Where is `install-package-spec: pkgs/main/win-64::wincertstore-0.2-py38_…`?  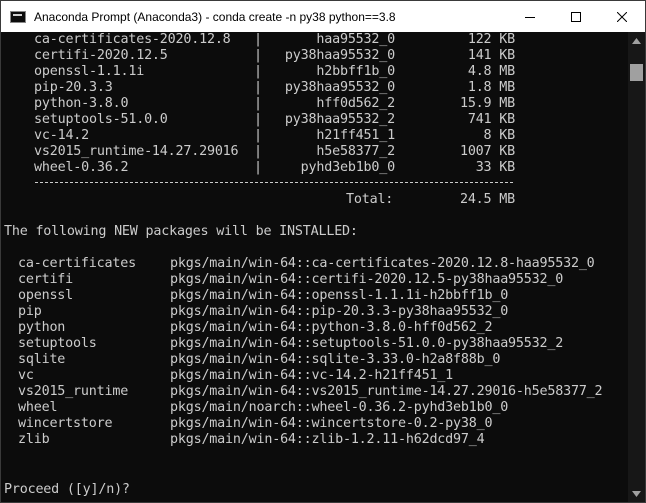
install-package-spec: pkgs/main/win-64::wincertstore-0.2-py38_… is located at coordinates (331, 423).